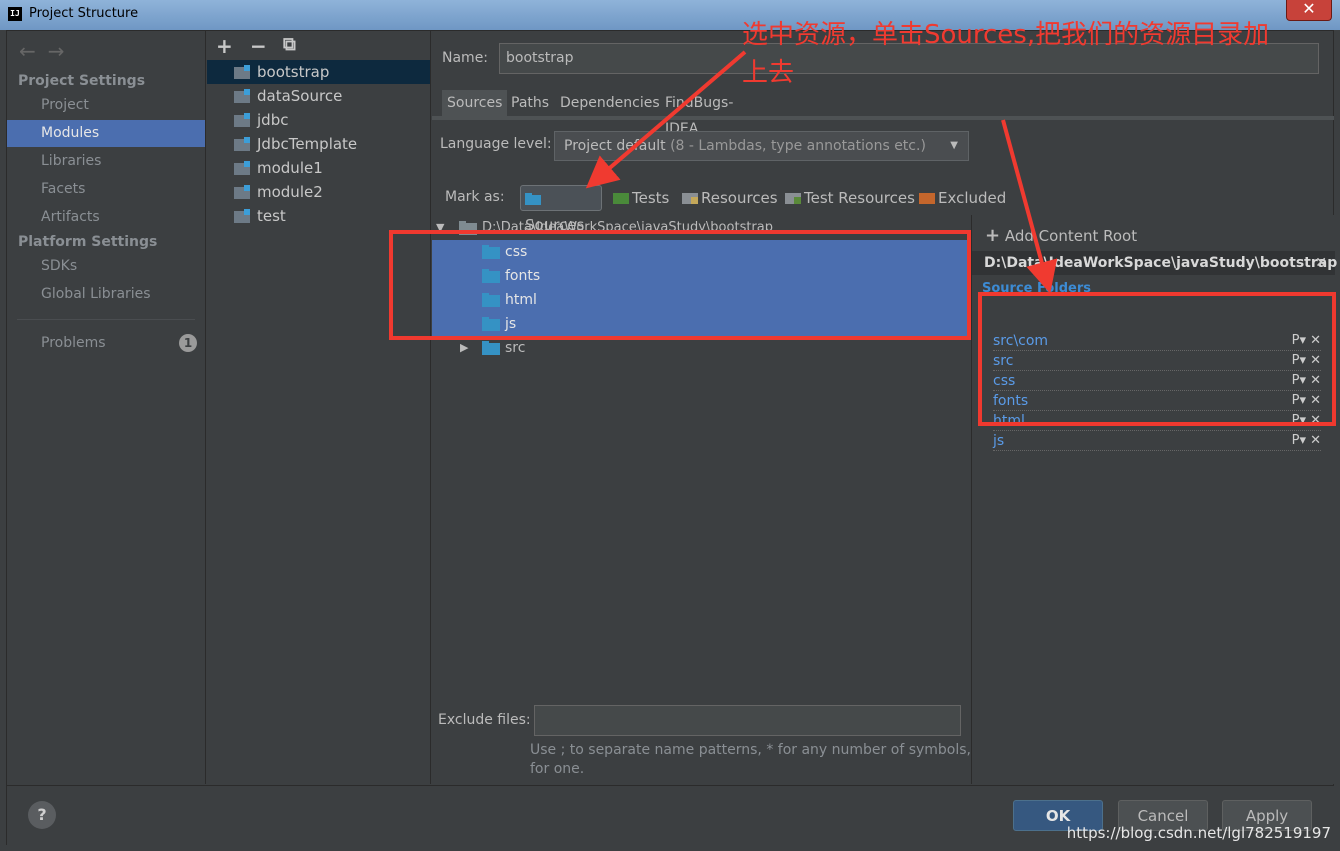 This screenshot has height=851, width=1340. What do you see at coordinates (666, 119) in the screenshot?
I see `annotation-arrow-to-sources` at bounding box center [666, 119].